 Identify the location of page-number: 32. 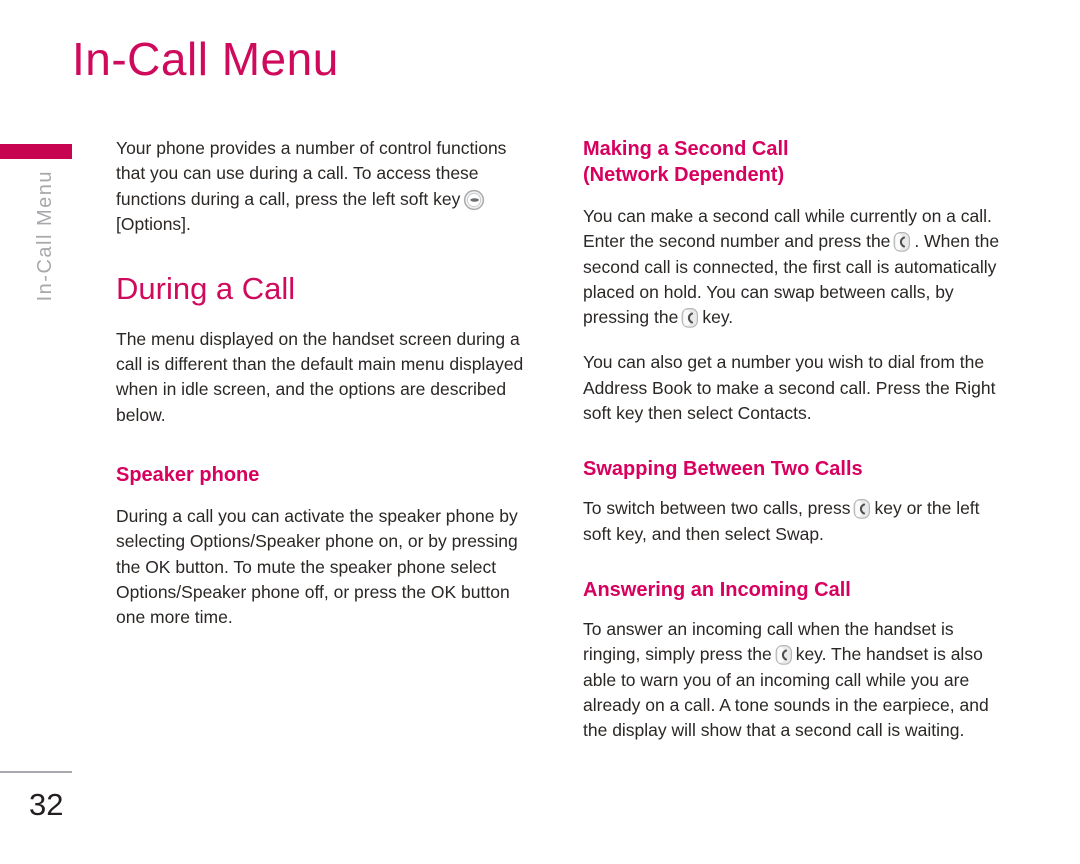
(46, 804).